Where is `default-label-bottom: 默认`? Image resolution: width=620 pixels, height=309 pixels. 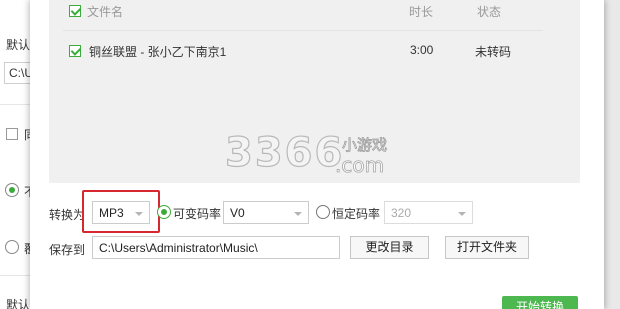
default-label-bottom: 默认 is located at coordinates (18, 303).